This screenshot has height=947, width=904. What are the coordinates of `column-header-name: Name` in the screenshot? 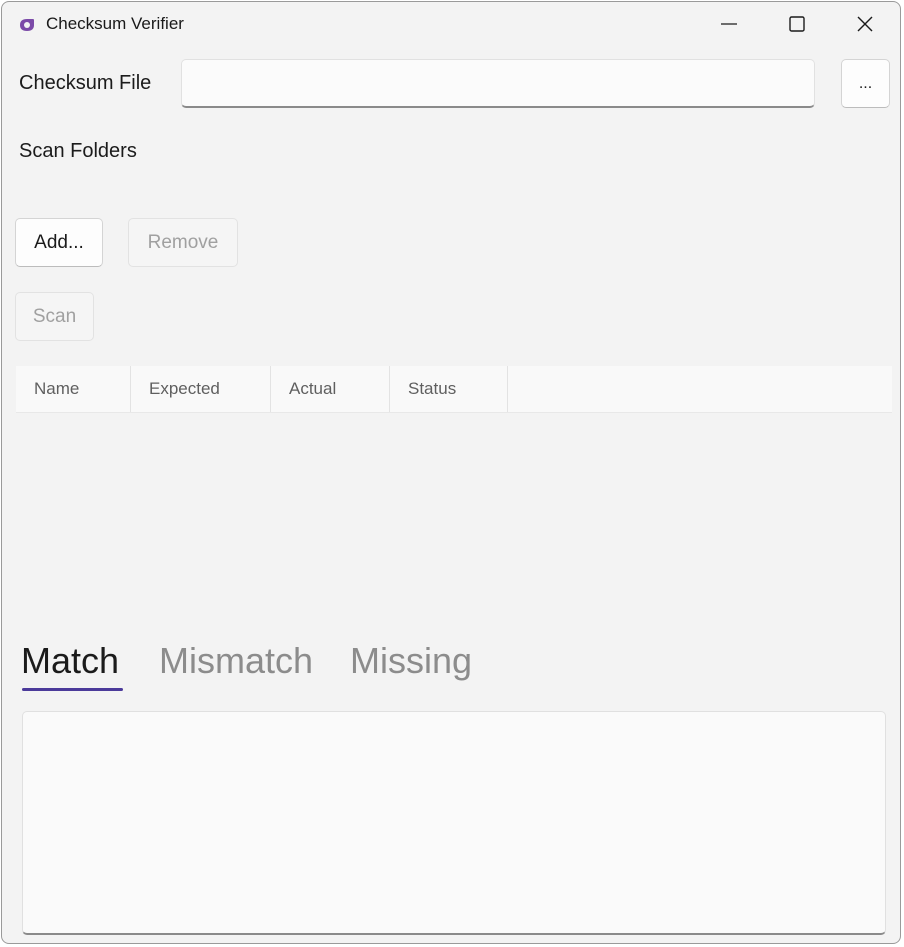 It's located at (73, 389).